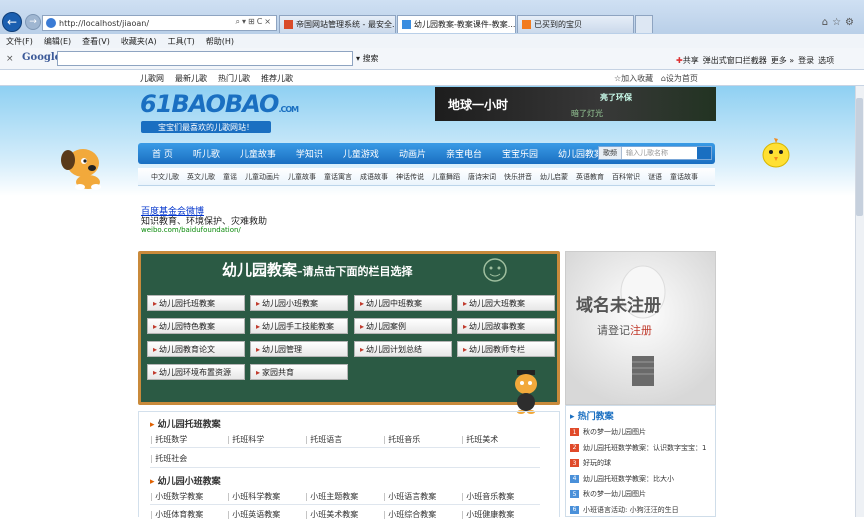  What do you see at coordinates (258, 153) in the screenshot?
I see `nav-stories: 儿童故事` at bounding box center [258, 153].